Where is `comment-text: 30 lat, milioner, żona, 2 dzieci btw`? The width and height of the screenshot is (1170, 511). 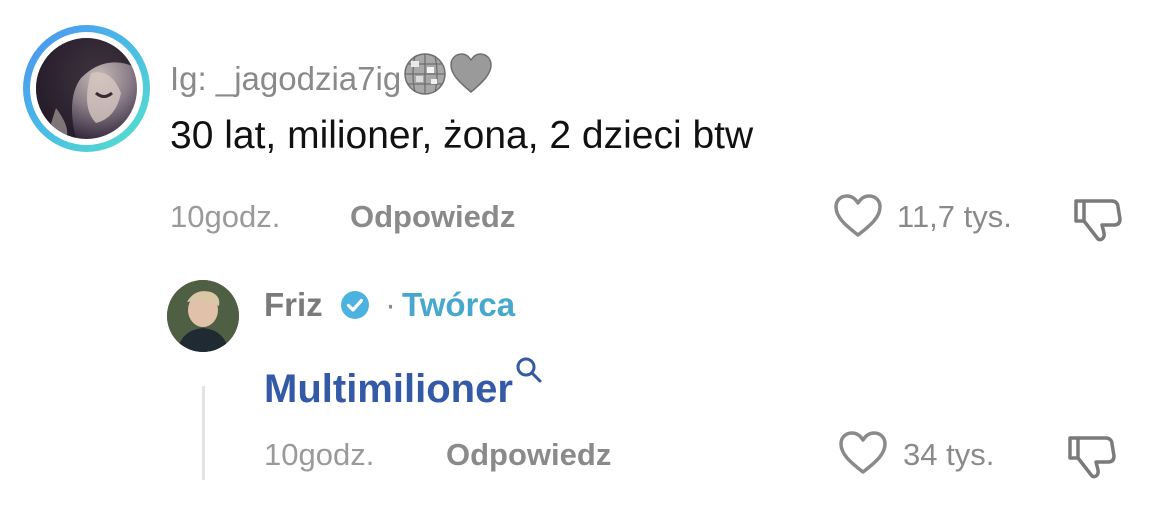 comment-text: 30 lat, milioner, żona, 2 dzieci btw is located at coordinates (462, 135).